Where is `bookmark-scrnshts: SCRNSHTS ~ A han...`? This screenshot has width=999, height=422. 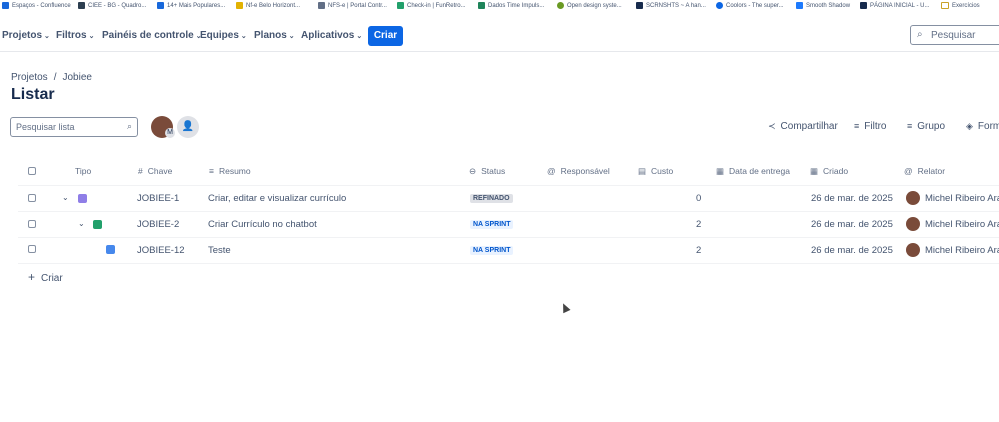 bookmark-scrnshts: SCRNSHTS ~ A han... is located at coordinates (671, 5).